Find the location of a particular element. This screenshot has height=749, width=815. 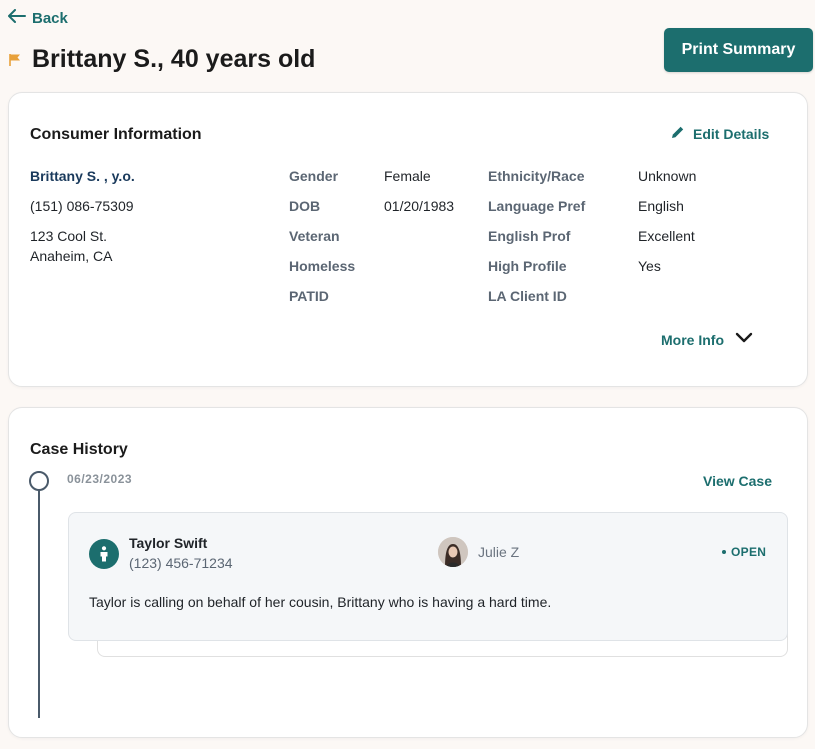

dob-label: DOB is located at coordinates (305, 206).